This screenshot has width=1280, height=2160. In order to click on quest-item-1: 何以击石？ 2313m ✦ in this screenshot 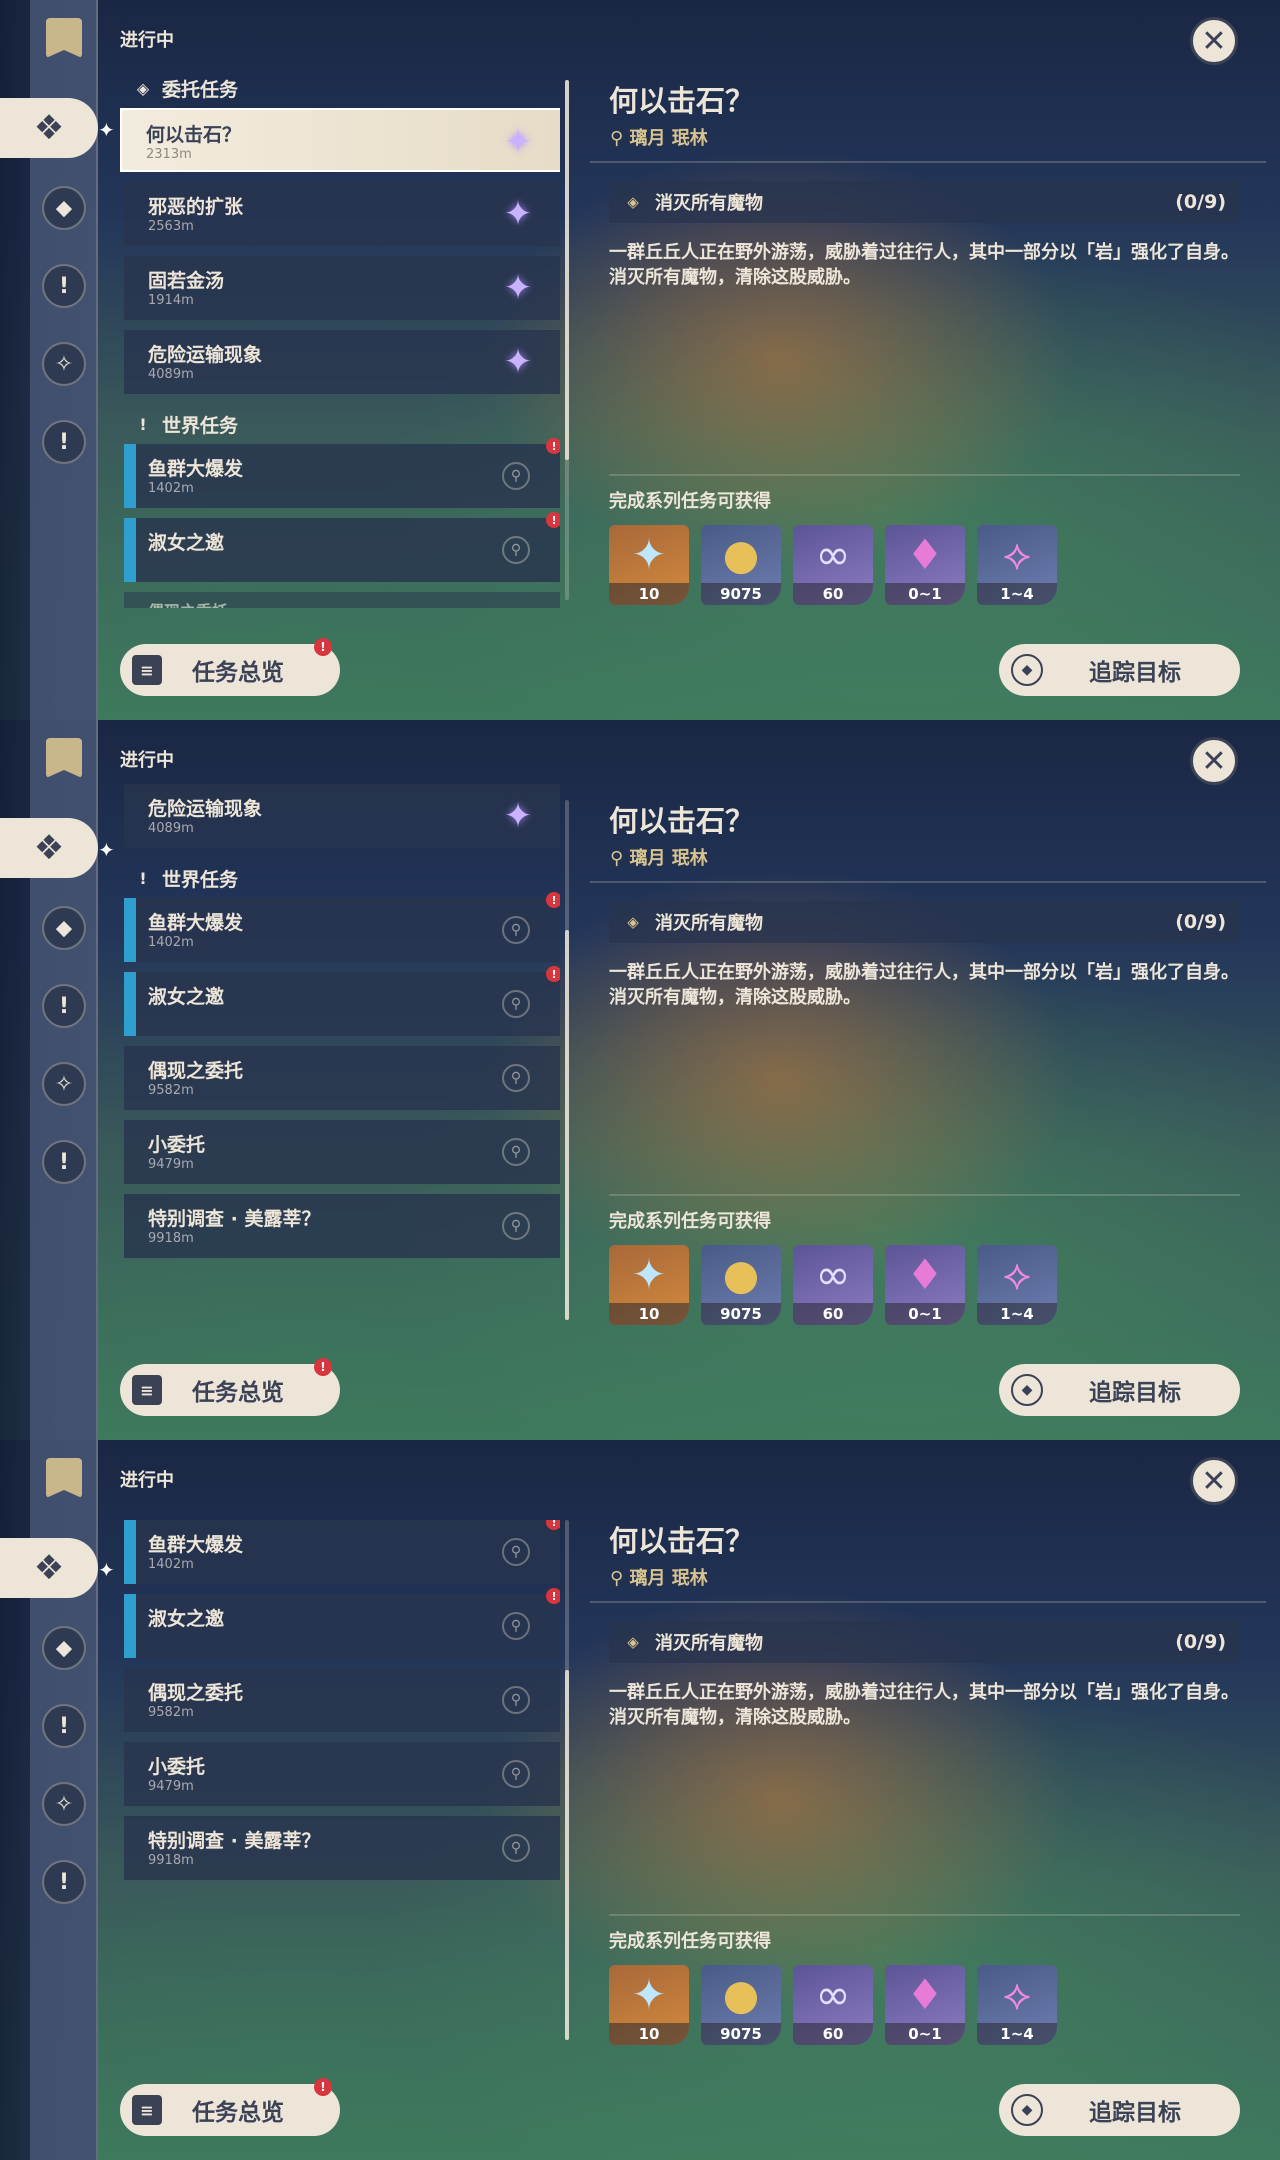, I will do `click(340, 140)`.